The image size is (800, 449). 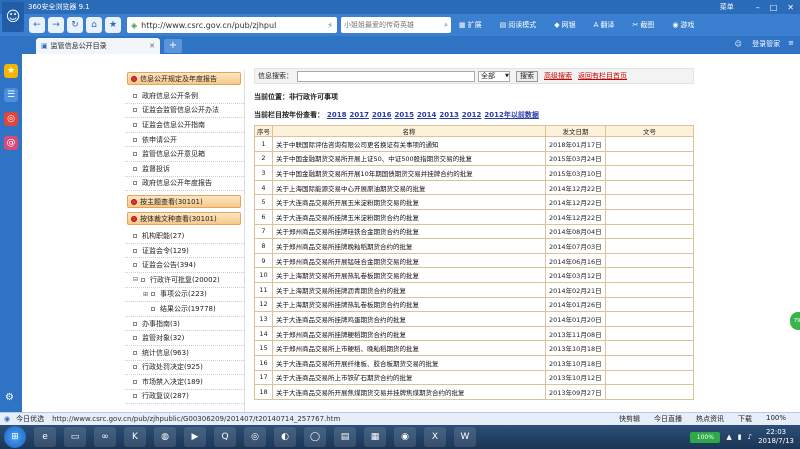 I want to click on year-link: 2013, so click(x=448, y=115).